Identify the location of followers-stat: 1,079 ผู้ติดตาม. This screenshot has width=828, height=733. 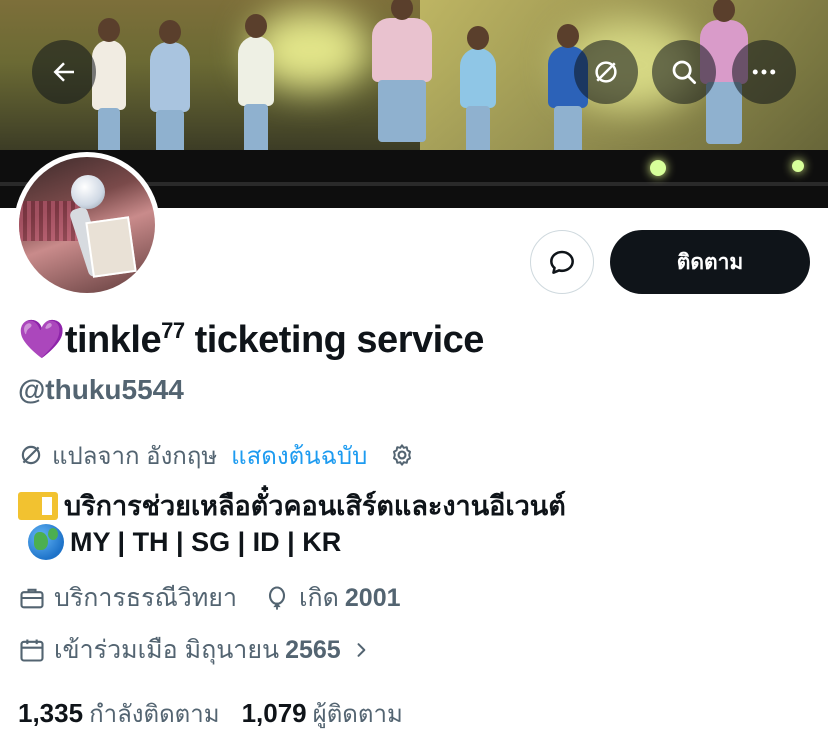
(322, 713).